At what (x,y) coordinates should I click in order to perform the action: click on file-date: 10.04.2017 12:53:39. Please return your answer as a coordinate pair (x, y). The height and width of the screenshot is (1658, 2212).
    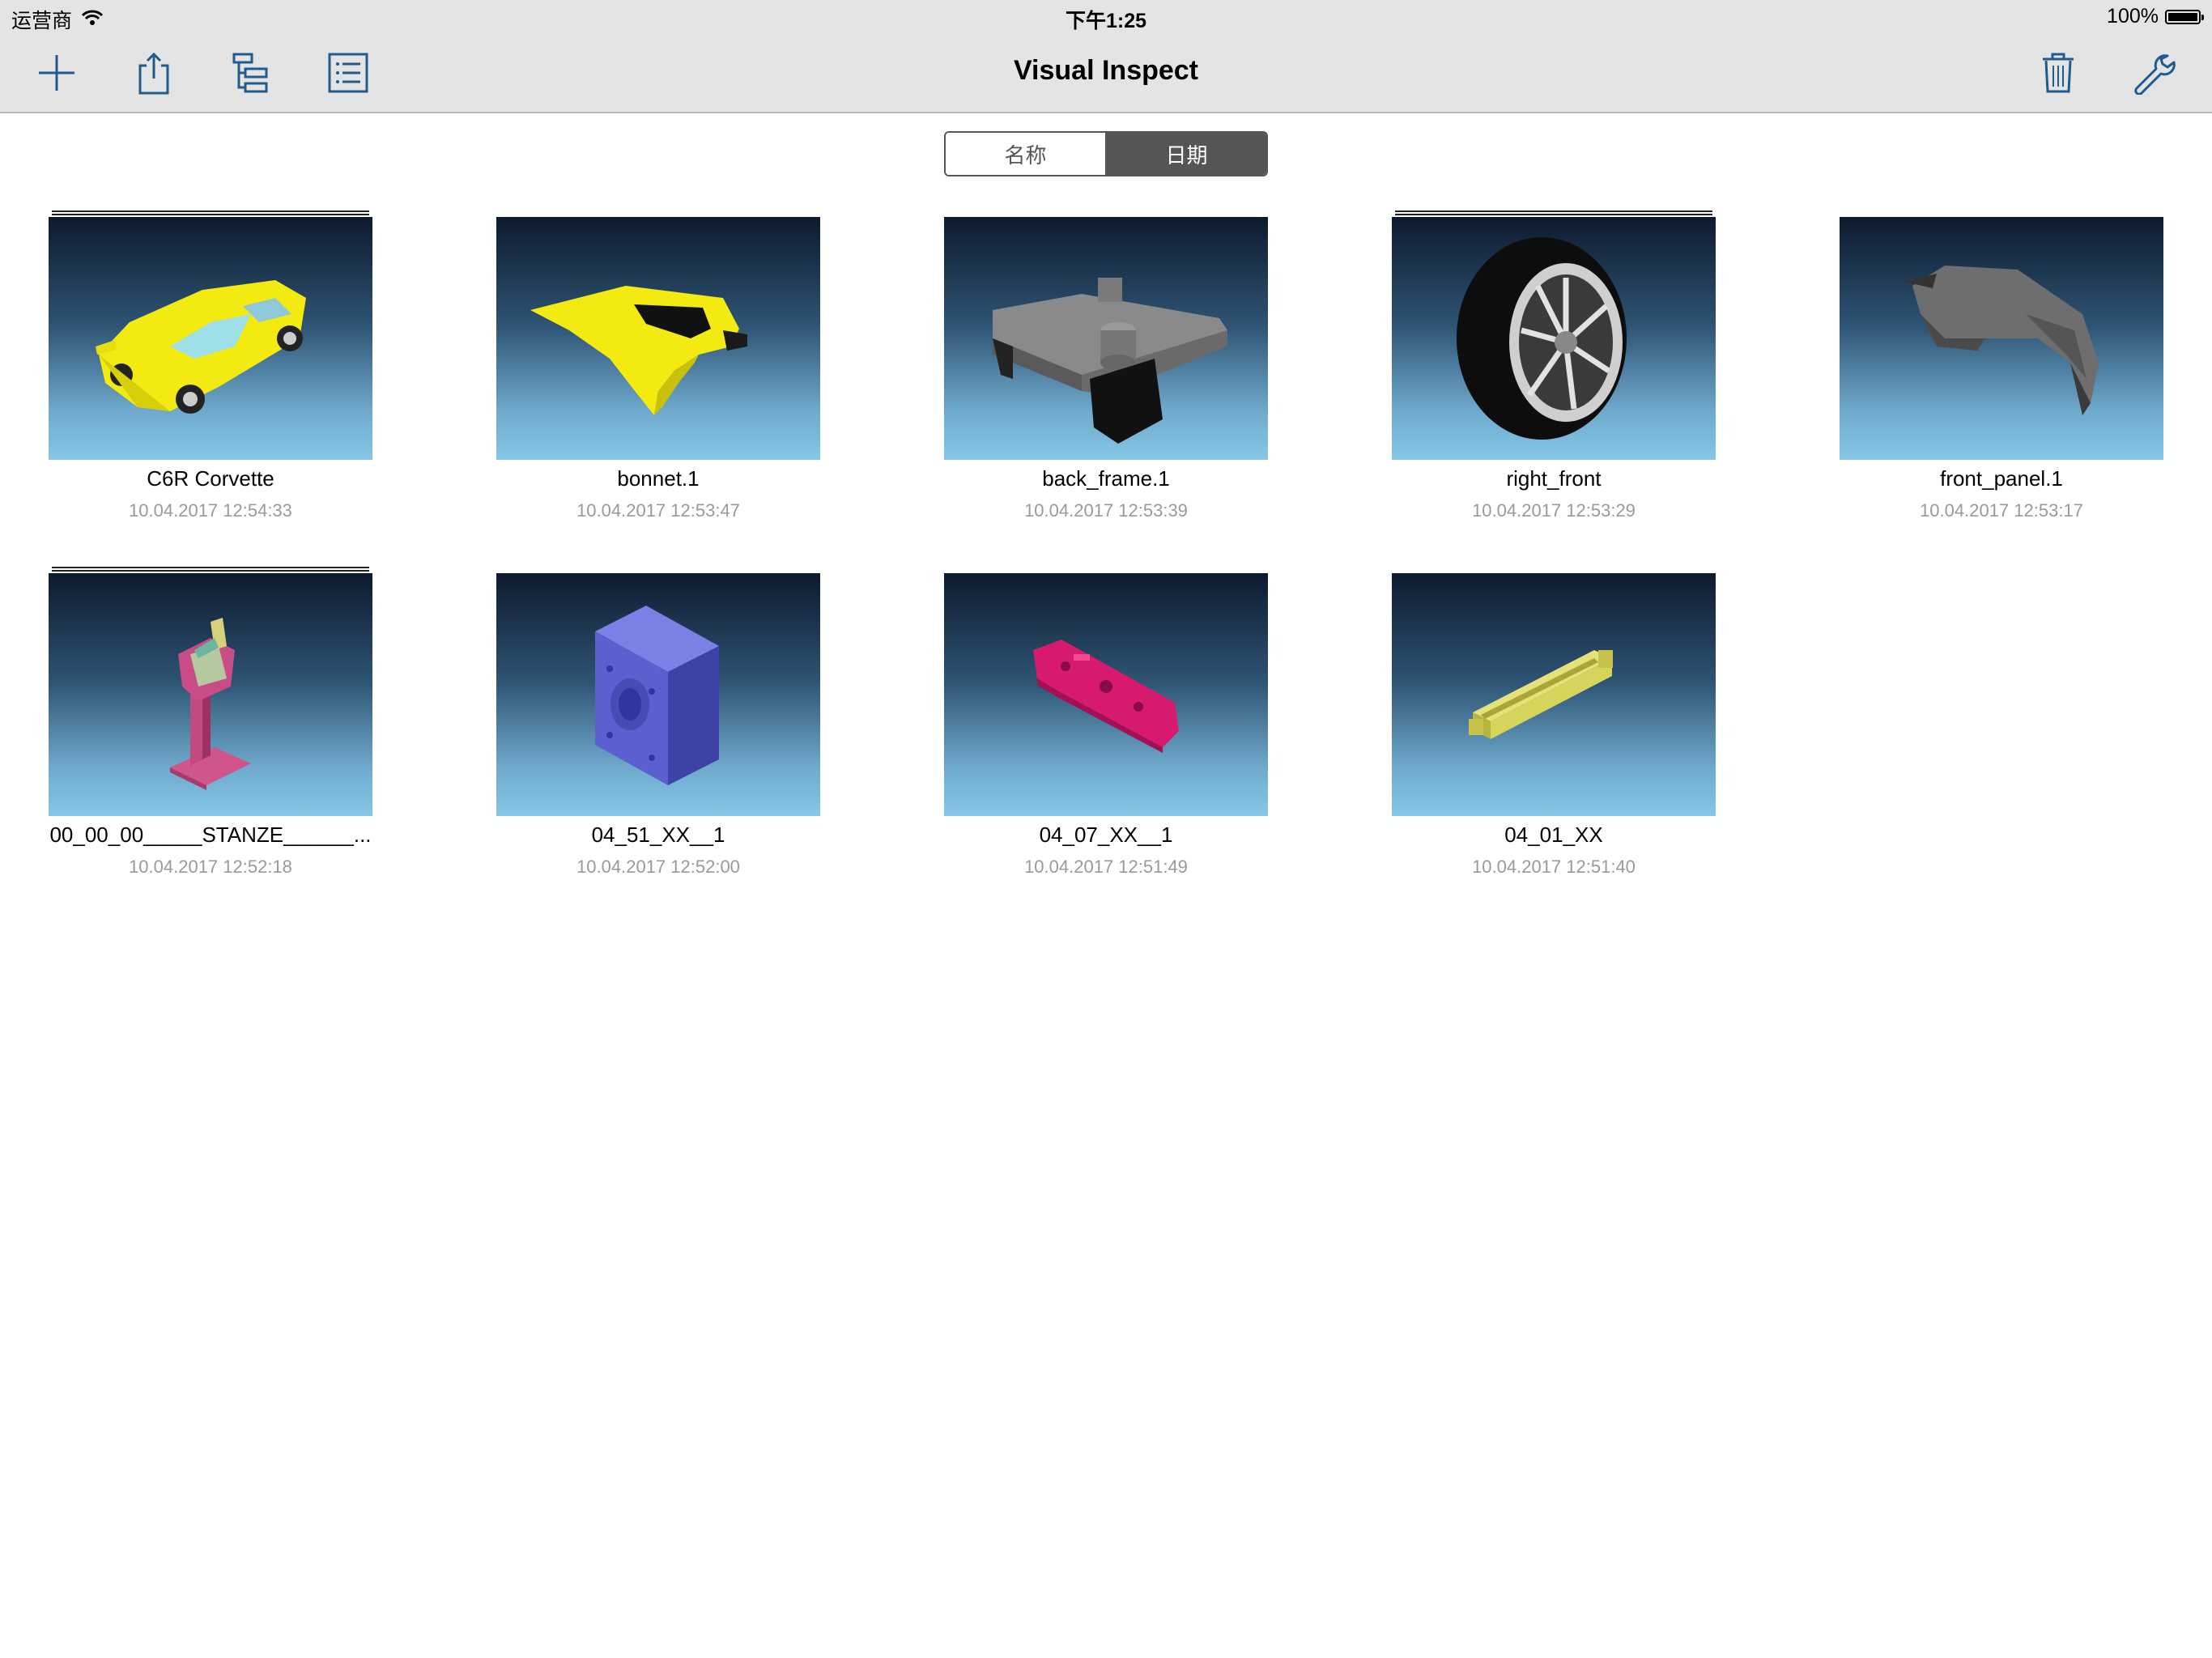
    Looking at the image, I should click on (1106, 510).